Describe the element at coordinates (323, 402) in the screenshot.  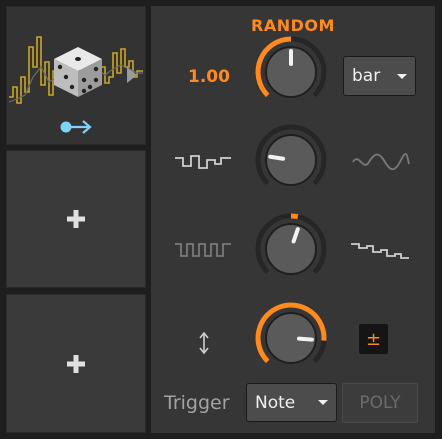
I see `chevron-down-icon` at that location.